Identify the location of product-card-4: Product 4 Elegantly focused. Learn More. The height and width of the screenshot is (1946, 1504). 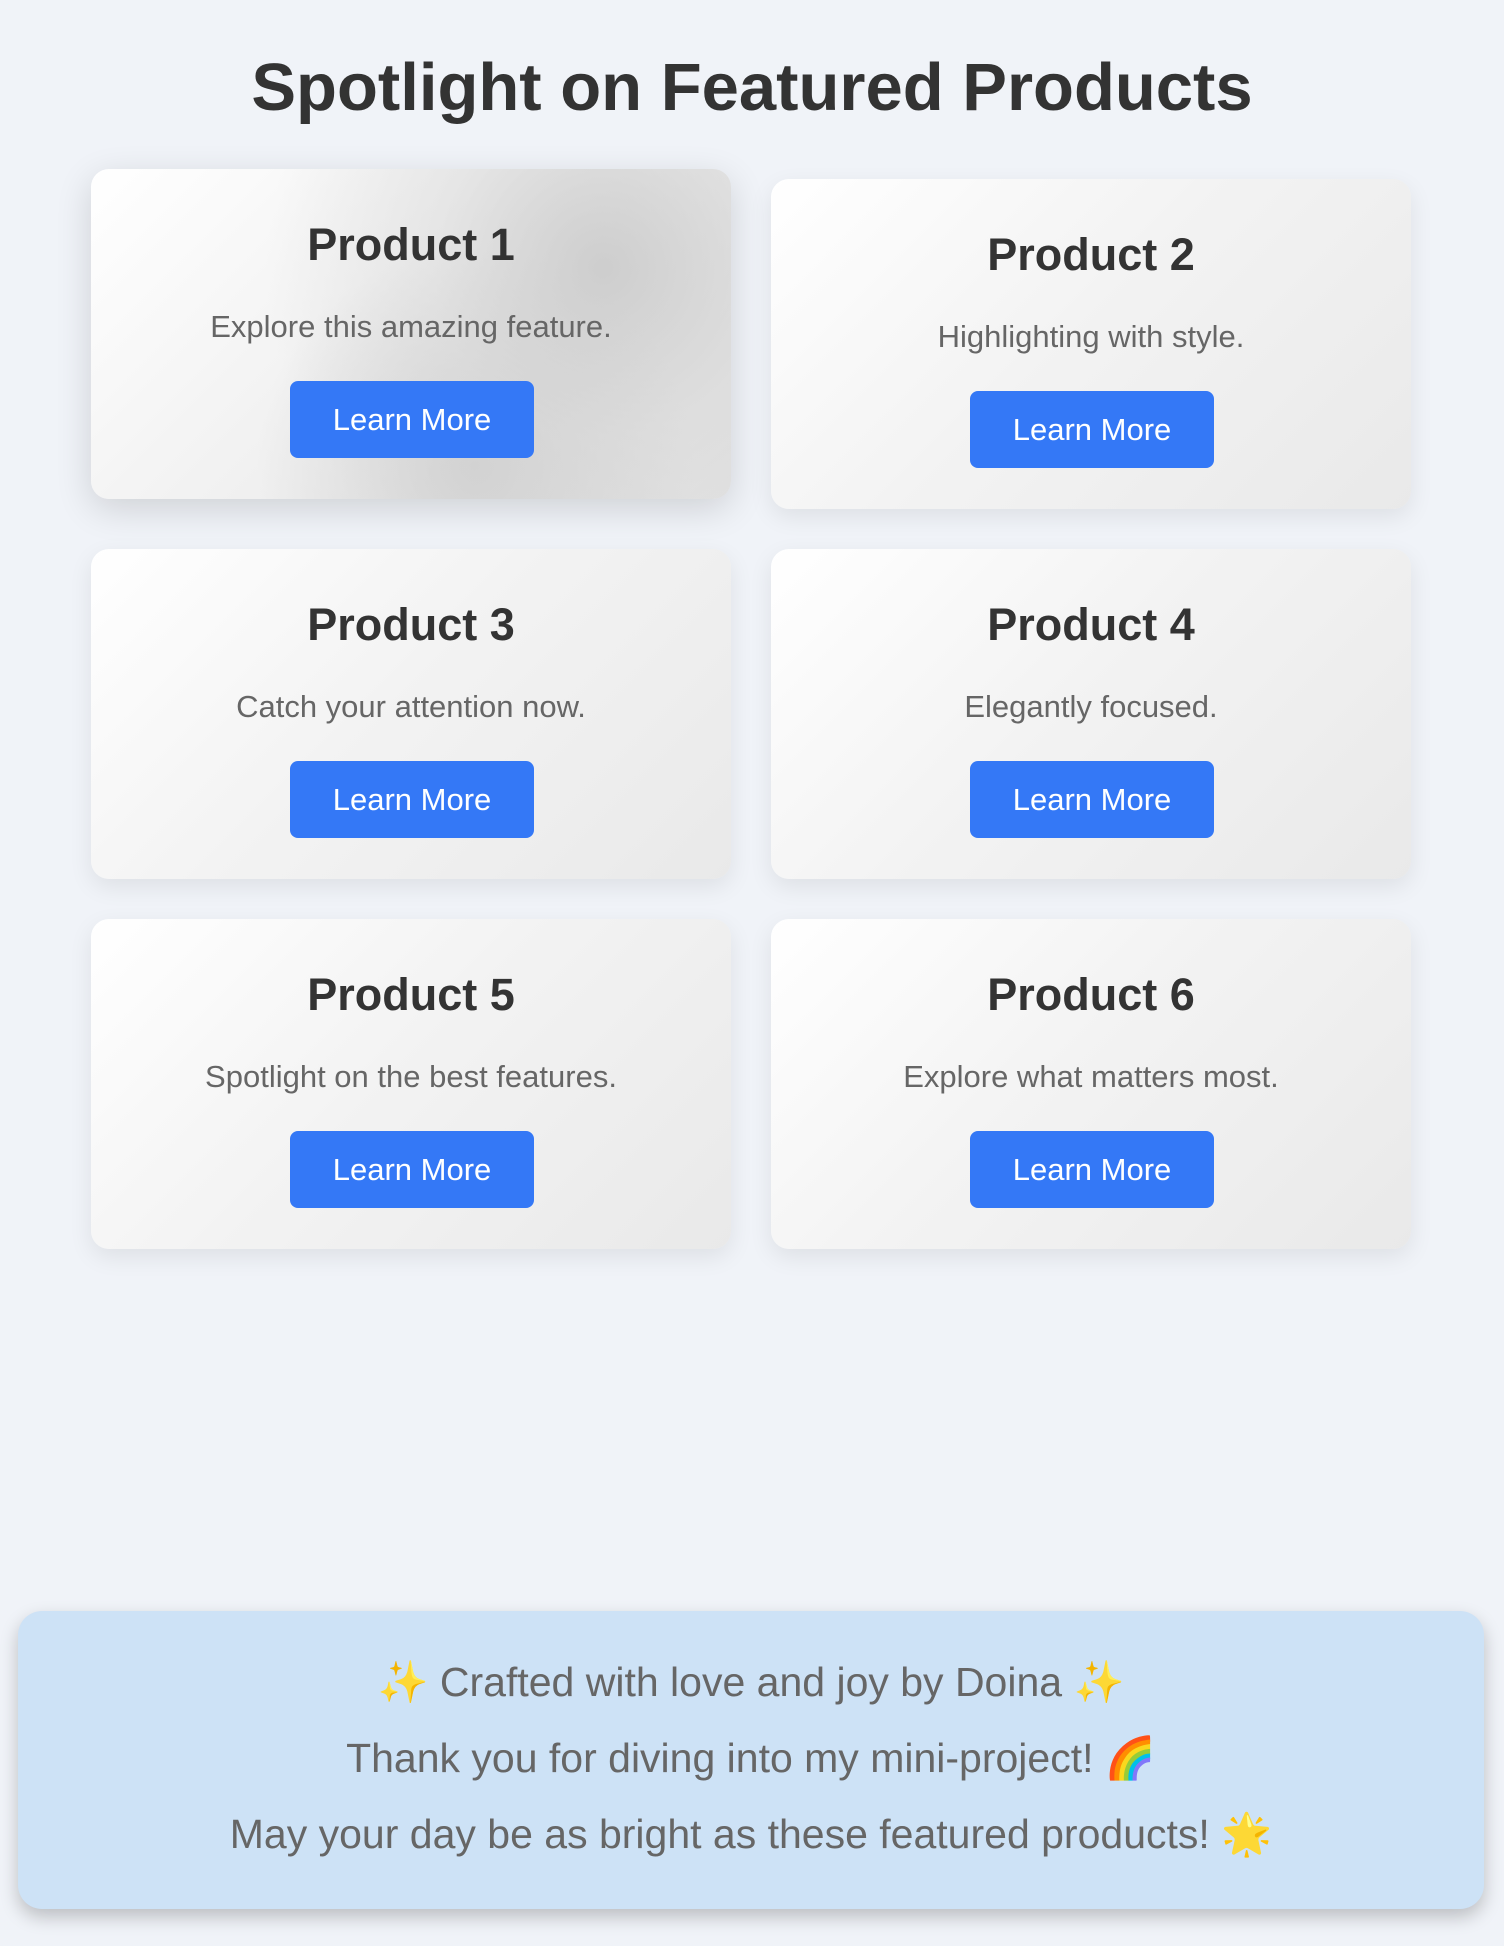
(1091, 714).